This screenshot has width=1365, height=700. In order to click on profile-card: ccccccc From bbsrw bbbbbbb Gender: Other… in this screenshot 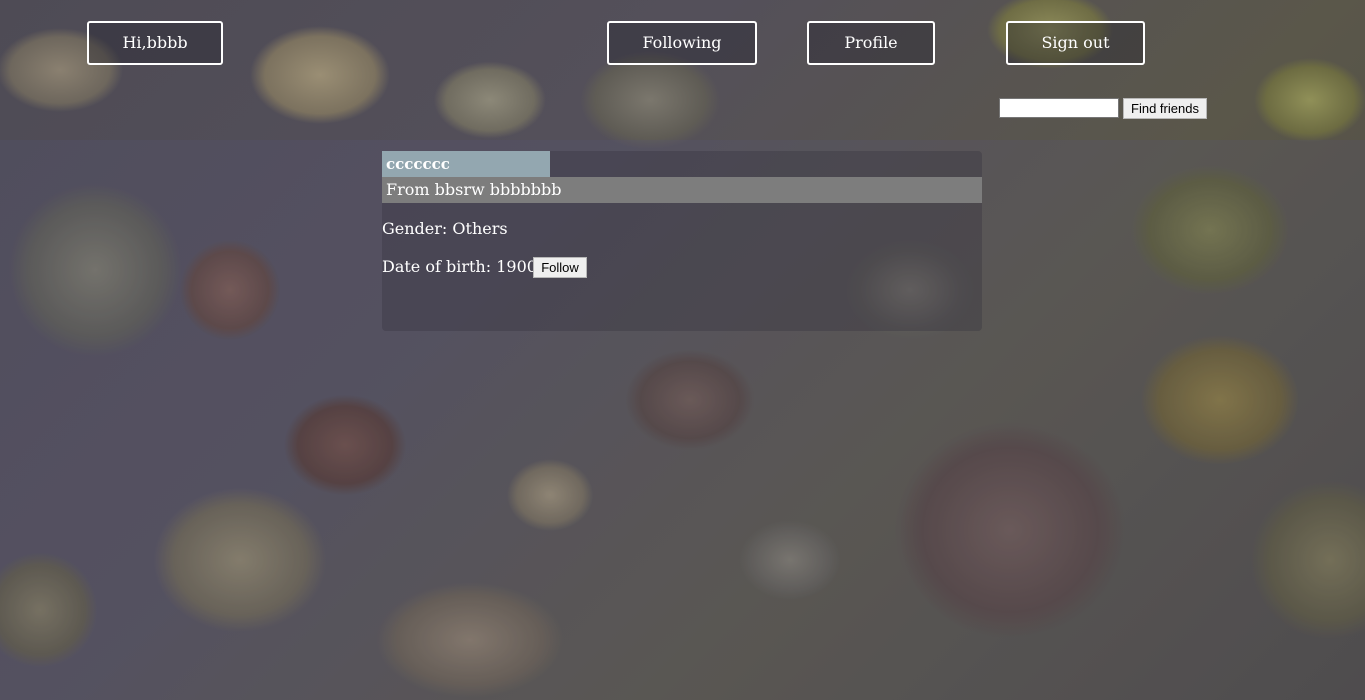, I will do `click(682, 241)`.